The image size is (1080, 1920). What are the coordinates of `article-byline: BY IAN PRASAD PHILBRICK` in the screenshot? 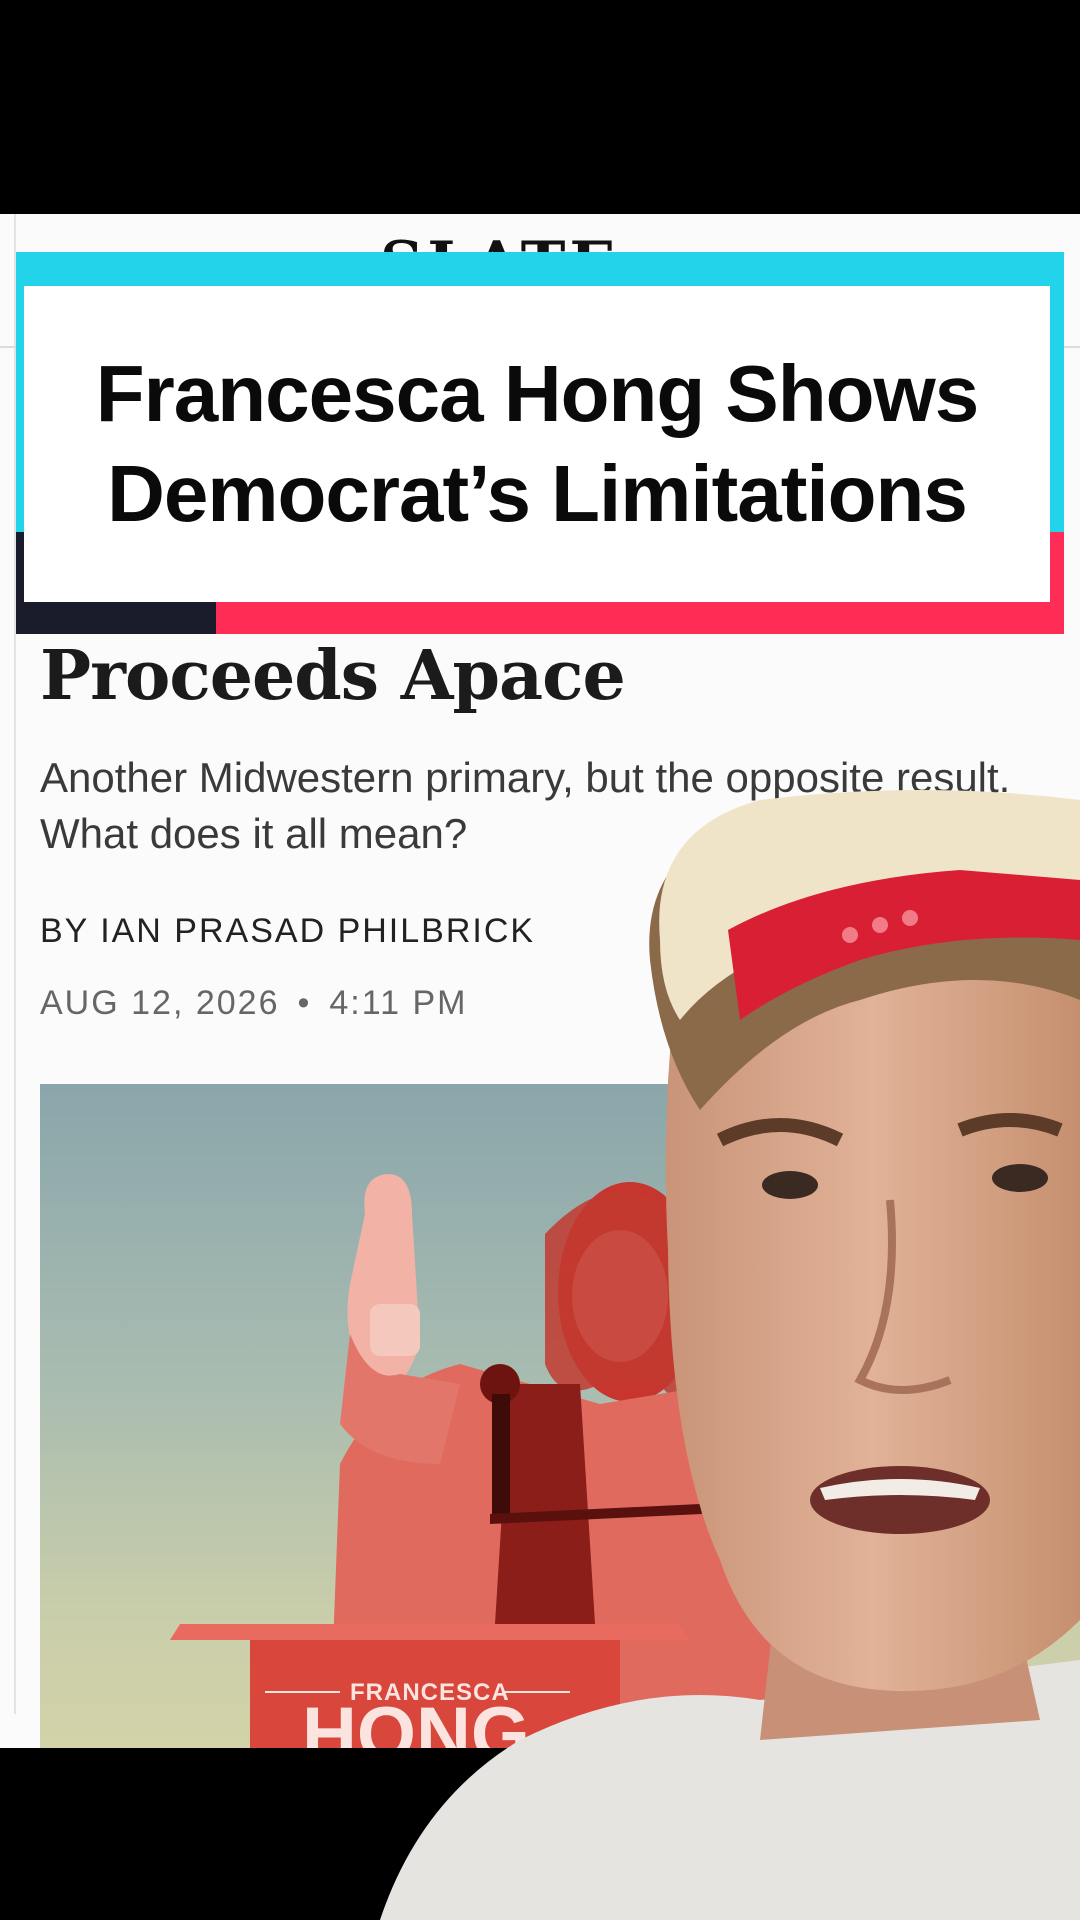 It's located at (287, 931).